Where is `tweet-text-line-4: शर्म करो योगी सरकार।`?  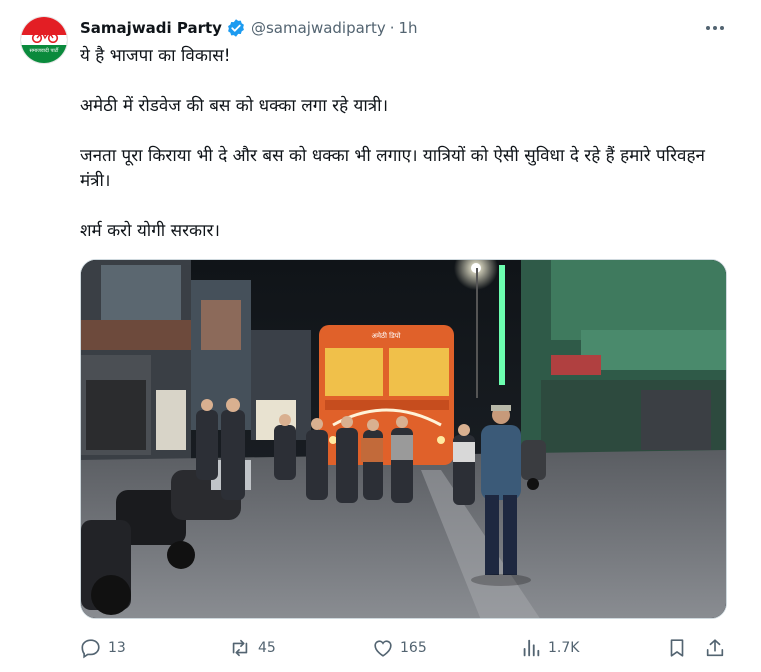 tweet-text-line-4: शर्म करो योगी सरकार। is located at coordinates (150, 231).